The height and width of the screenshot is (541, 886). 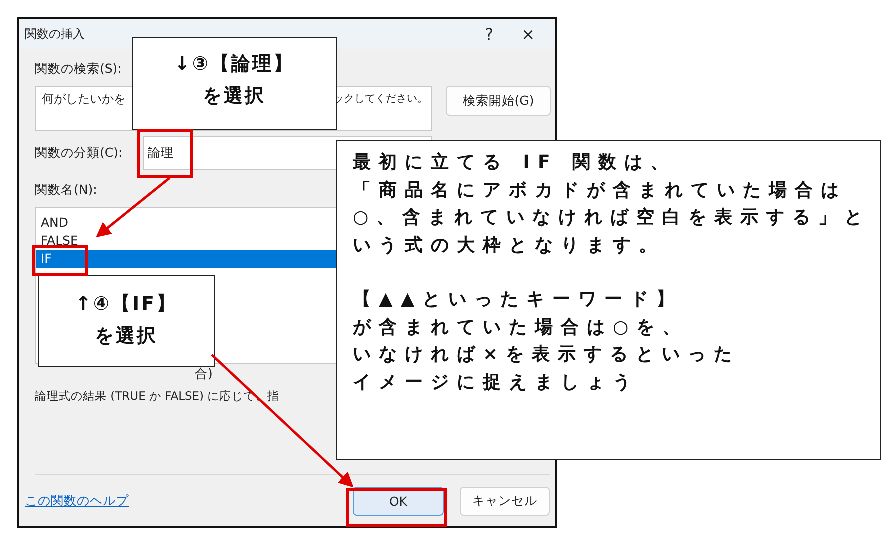 What do you see at coordinates (518, 300) in the screenshot?
I see `callout-text: 【▲▲といったキーワード】` at bounding box center [518, 300].